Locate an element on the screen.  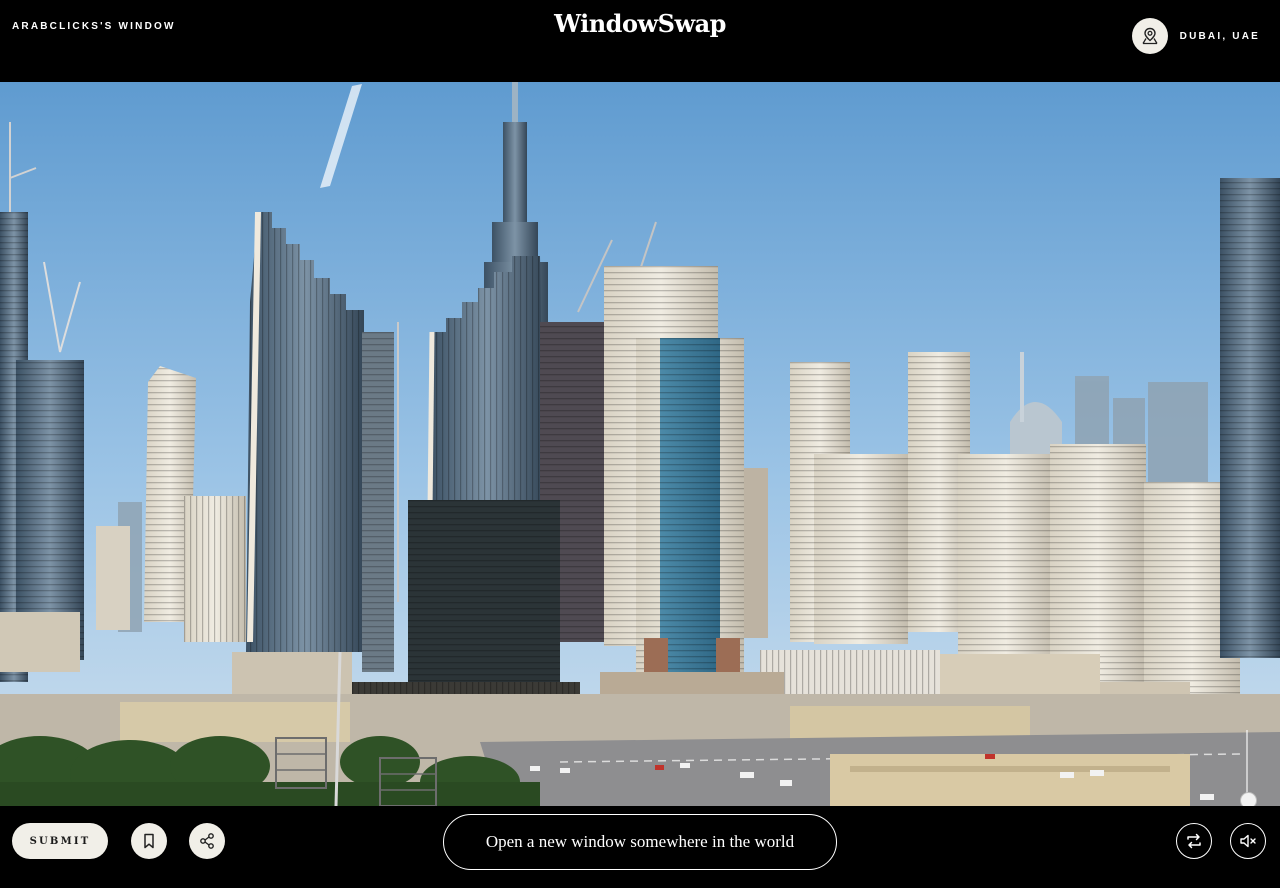
submit-button: SUBMIT is located at coordinates (60, 841).